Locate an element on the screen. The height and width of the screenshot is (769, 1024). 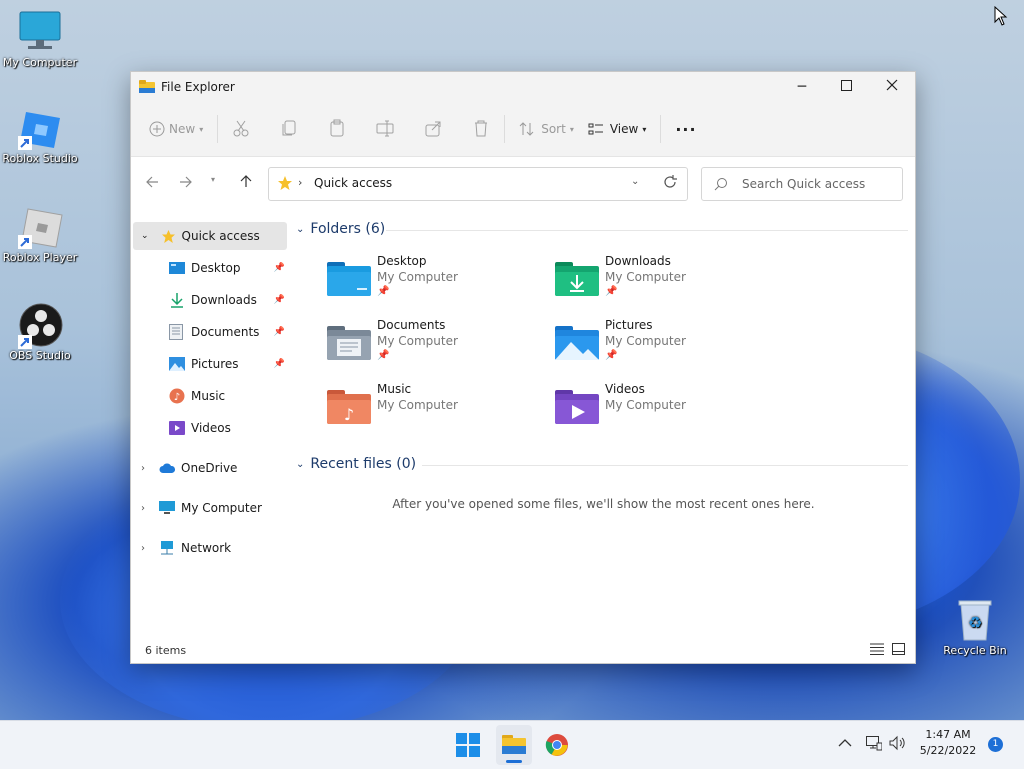
minimize-button: ─ is located at coordinates (802, 87).